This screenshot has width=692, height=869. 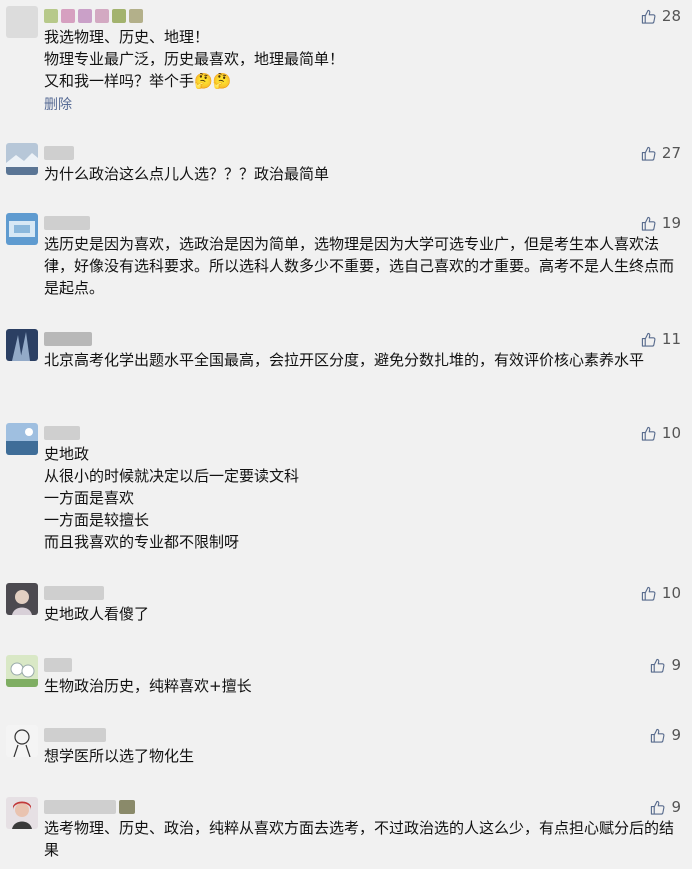 What do you see at coordinates (671, 16) in the screenshot?
I see `like-count: 28` at bounding box center [671, 16].